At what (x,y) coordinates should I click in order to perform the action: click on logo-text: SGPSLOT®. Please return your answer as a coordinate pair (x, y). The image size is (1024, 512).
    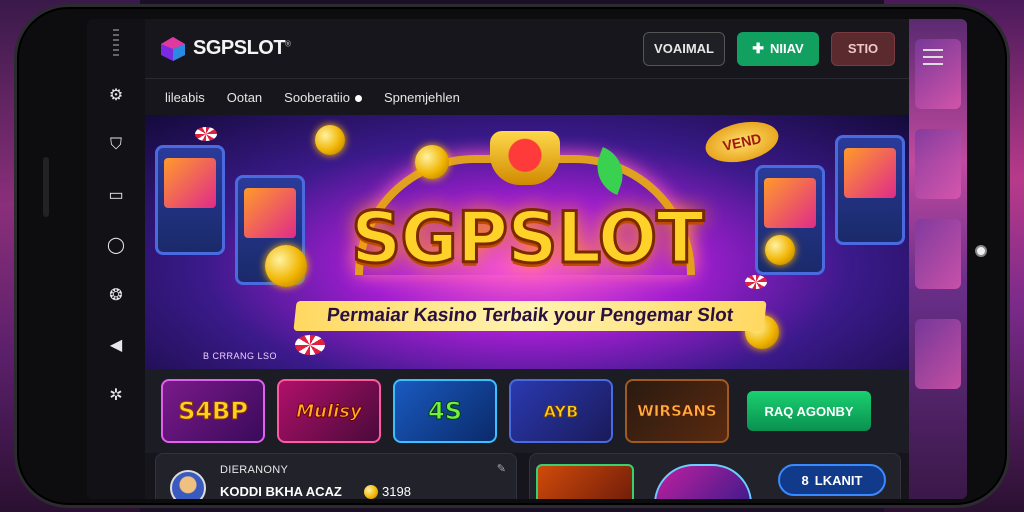
    Looking at the image, I should click on (242, 48).